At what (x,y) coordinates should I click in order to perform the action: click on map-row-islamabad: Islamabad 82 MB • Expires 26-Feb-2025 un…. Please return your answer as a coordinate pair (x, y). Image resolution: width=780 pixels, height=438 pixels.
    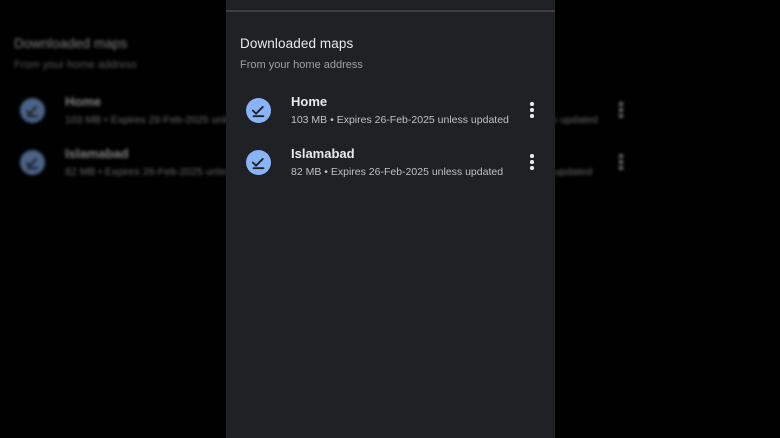
    Looking at the image, I should click on (390, 165).